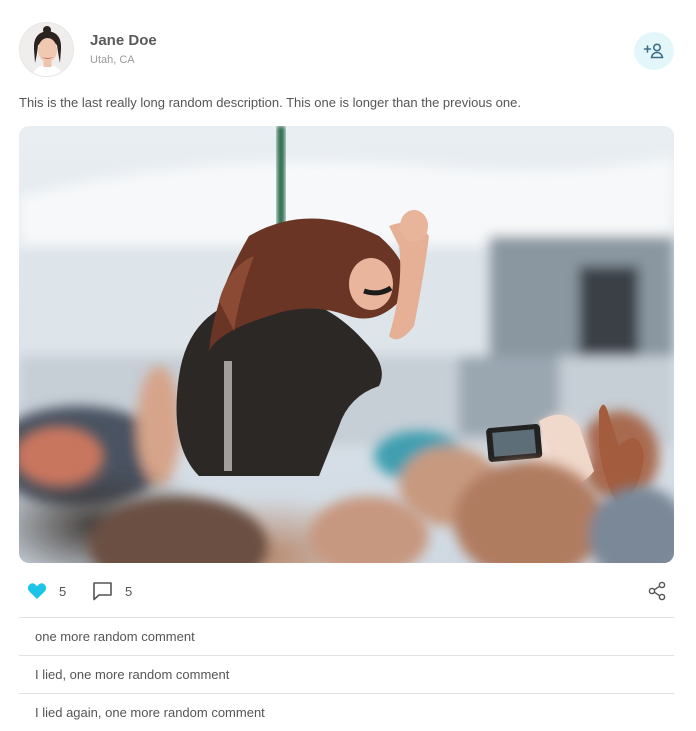 This screenshot has height=731, width=696. I want to click on share-button, so click(657, 593).